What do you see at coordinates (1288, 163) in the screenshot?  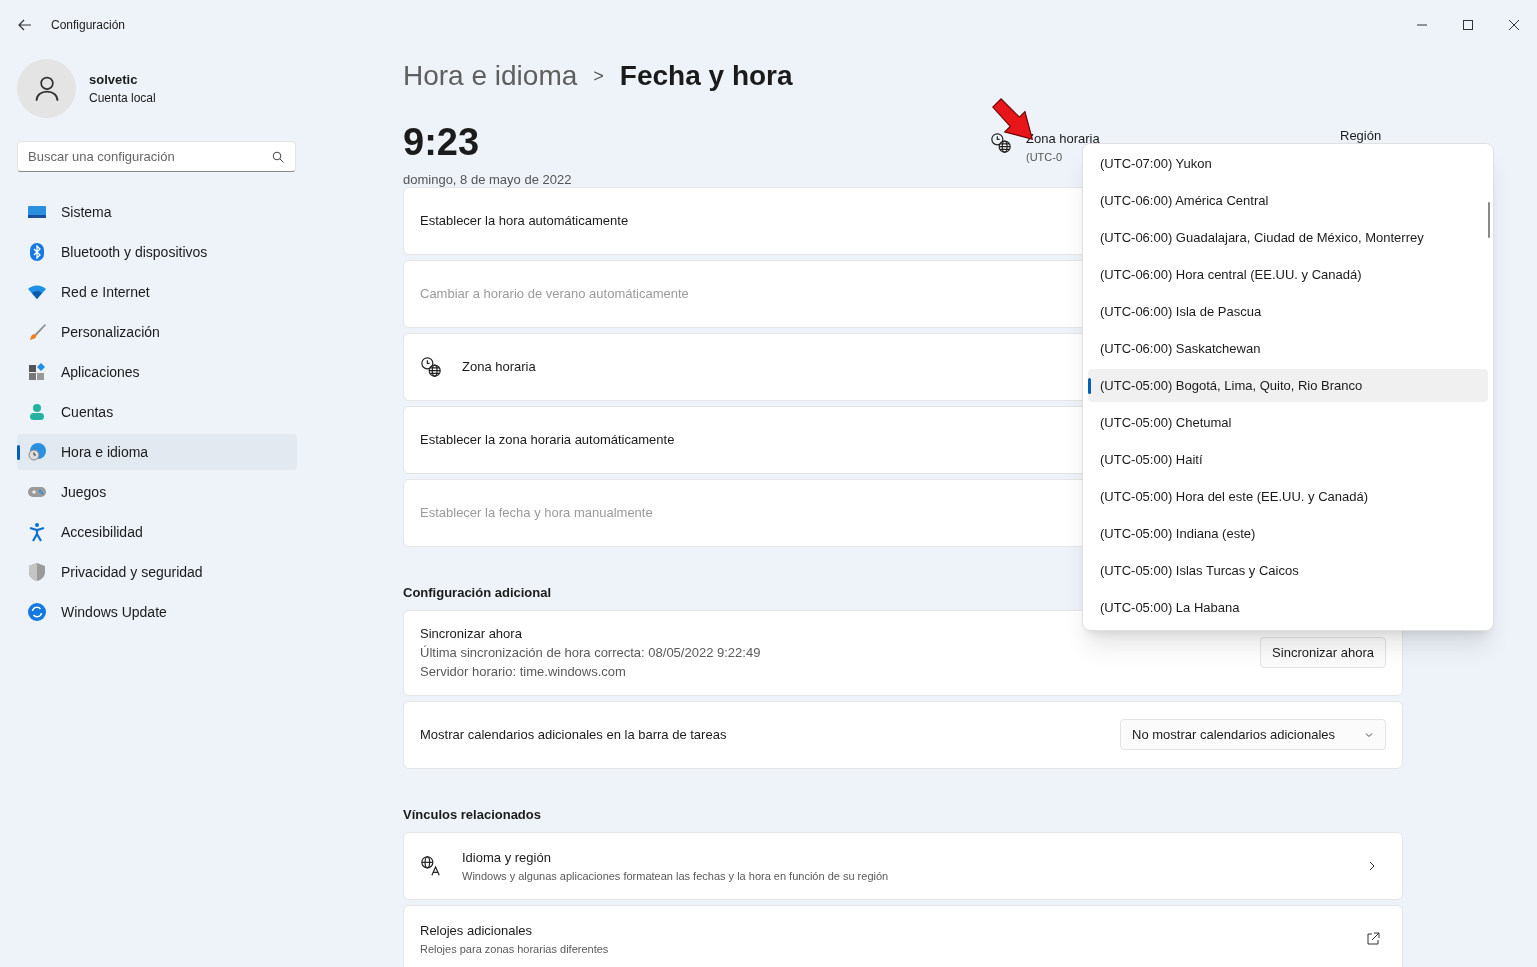 I see `timezone-option: (UTC-07:00) Yukon` at bounding box center [1288, 163].